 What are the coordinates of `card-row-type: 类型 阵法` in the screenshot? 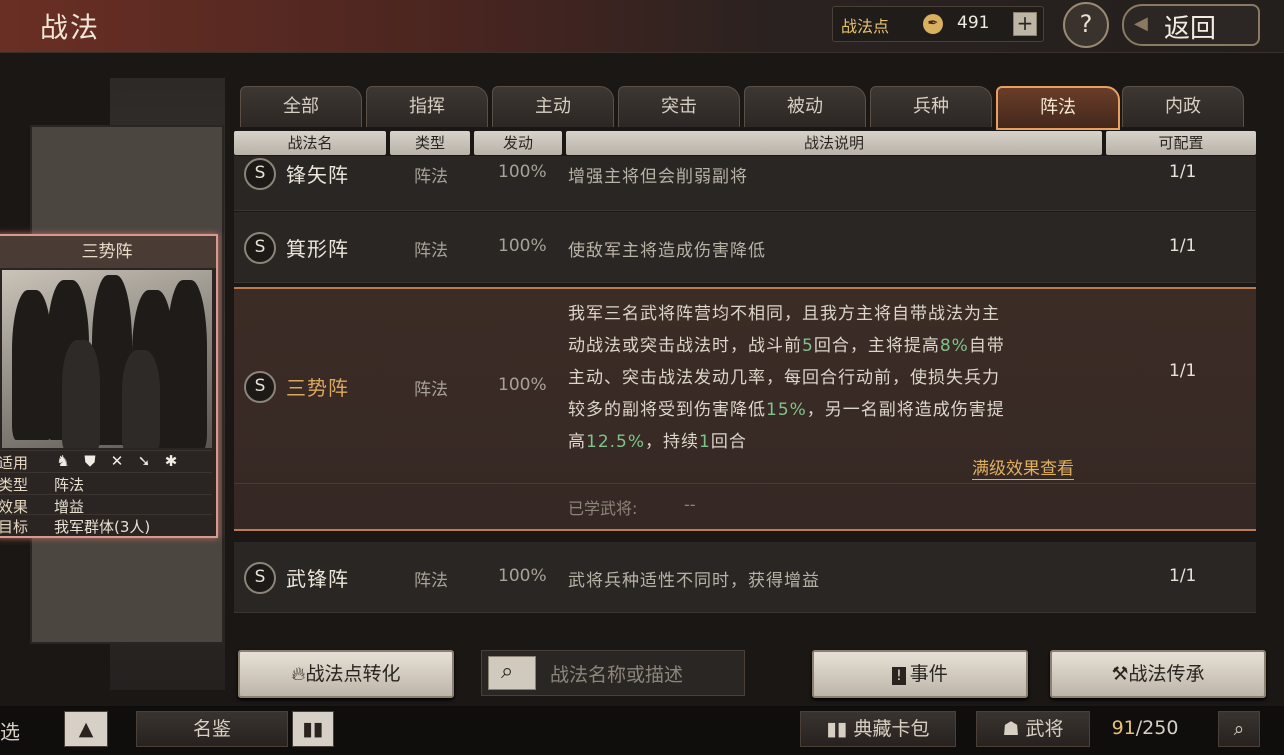 It's located at (106, 483).